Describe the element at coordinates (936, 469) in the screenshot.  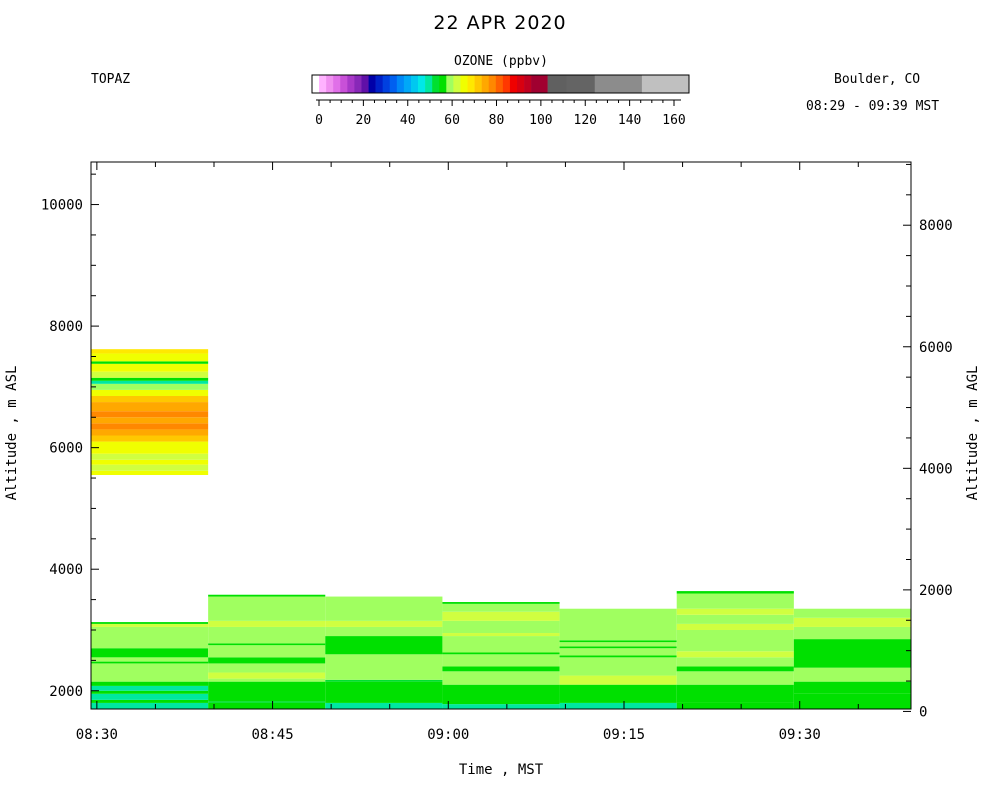
I see `y-tick-label-right: 4000` at that location.